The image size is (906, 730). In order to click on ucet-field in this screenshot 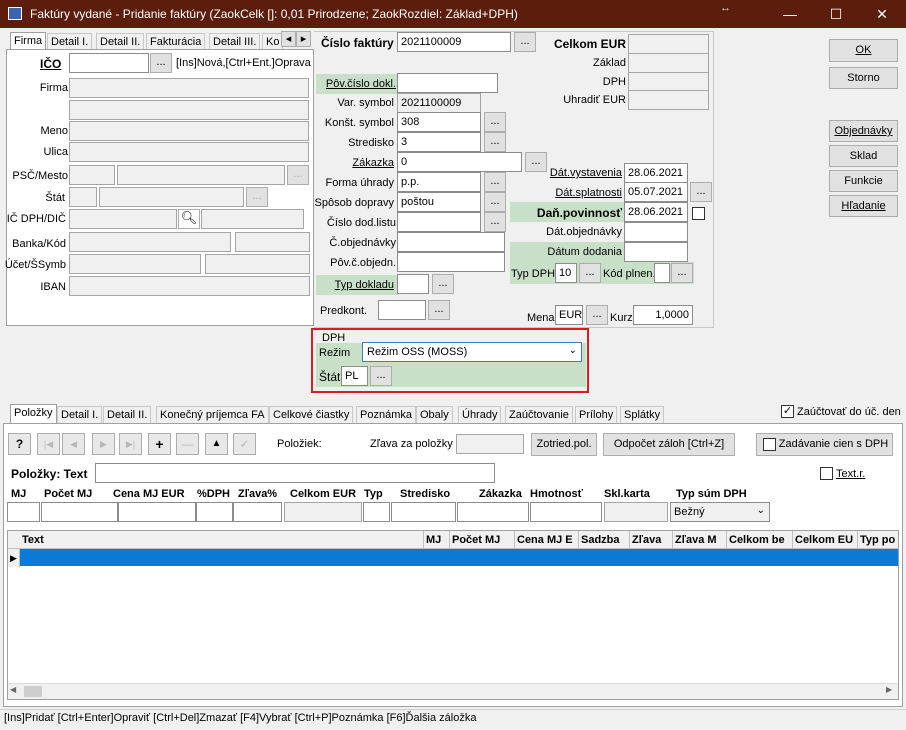, I will do `click(135, 264)`.